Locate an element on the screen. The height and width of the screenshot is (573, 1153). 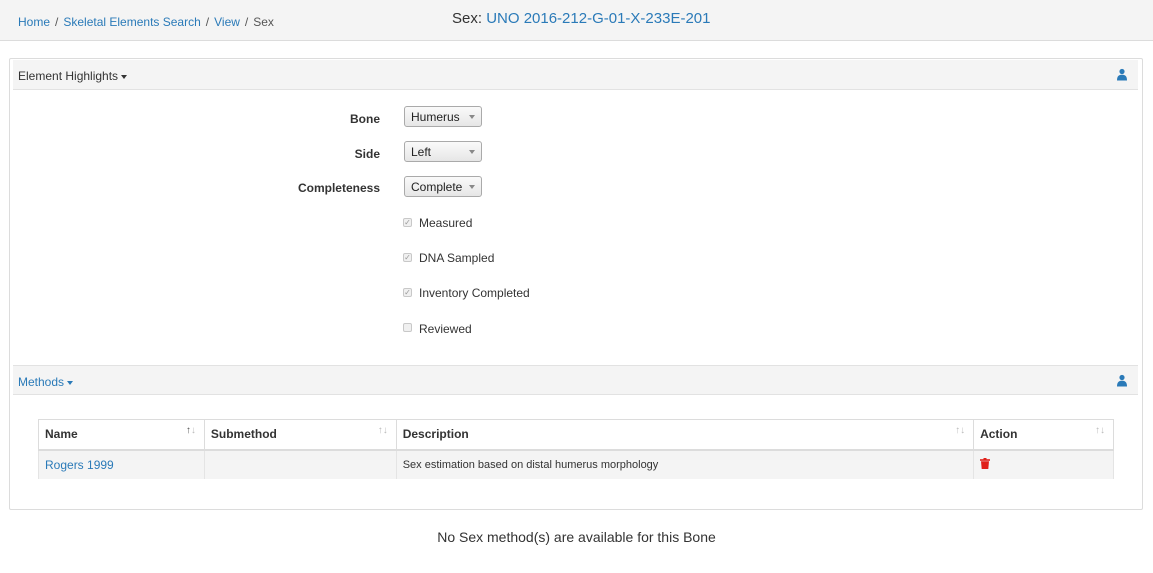
element-highlights-header: Element Highlights is located at coordinates (575, 75).